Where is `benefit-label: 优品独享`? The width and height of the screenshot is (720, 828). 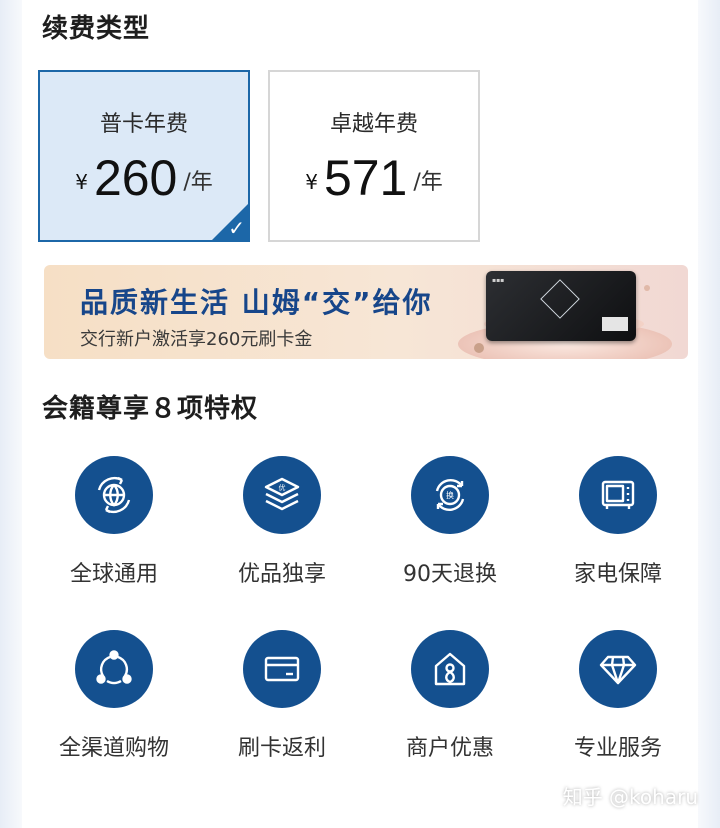
benefit-label: 优品独享 is located at coordinates (281, 574).